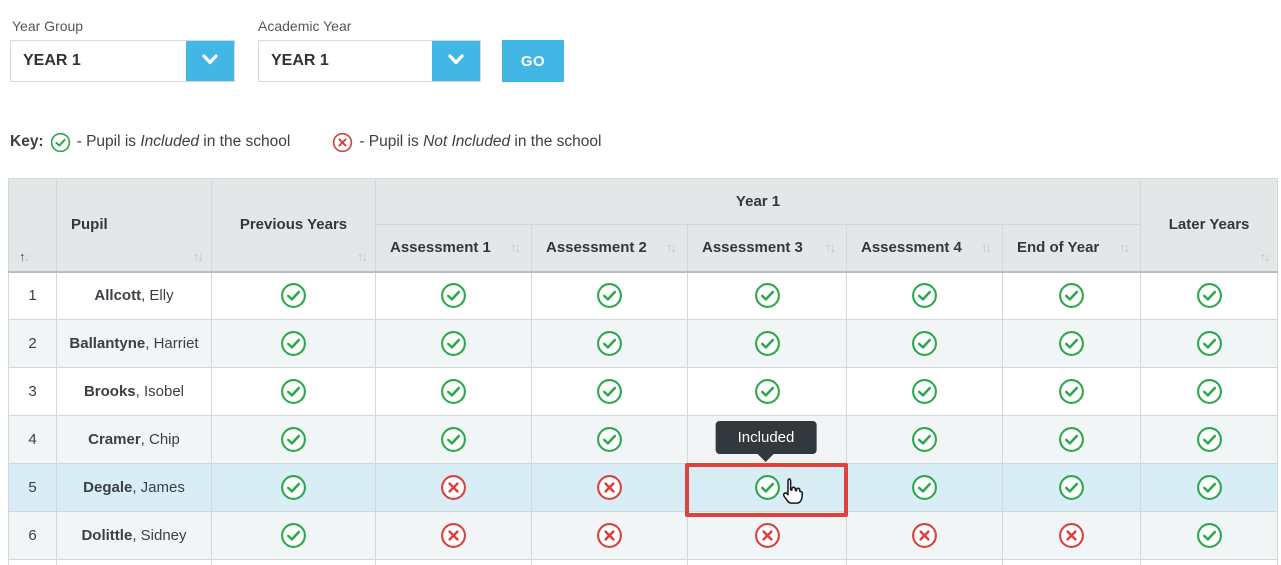 This screenshot has width=1281, height=565. I want to click on table-row: 4 Cramer, Chip, so click(643, 439).